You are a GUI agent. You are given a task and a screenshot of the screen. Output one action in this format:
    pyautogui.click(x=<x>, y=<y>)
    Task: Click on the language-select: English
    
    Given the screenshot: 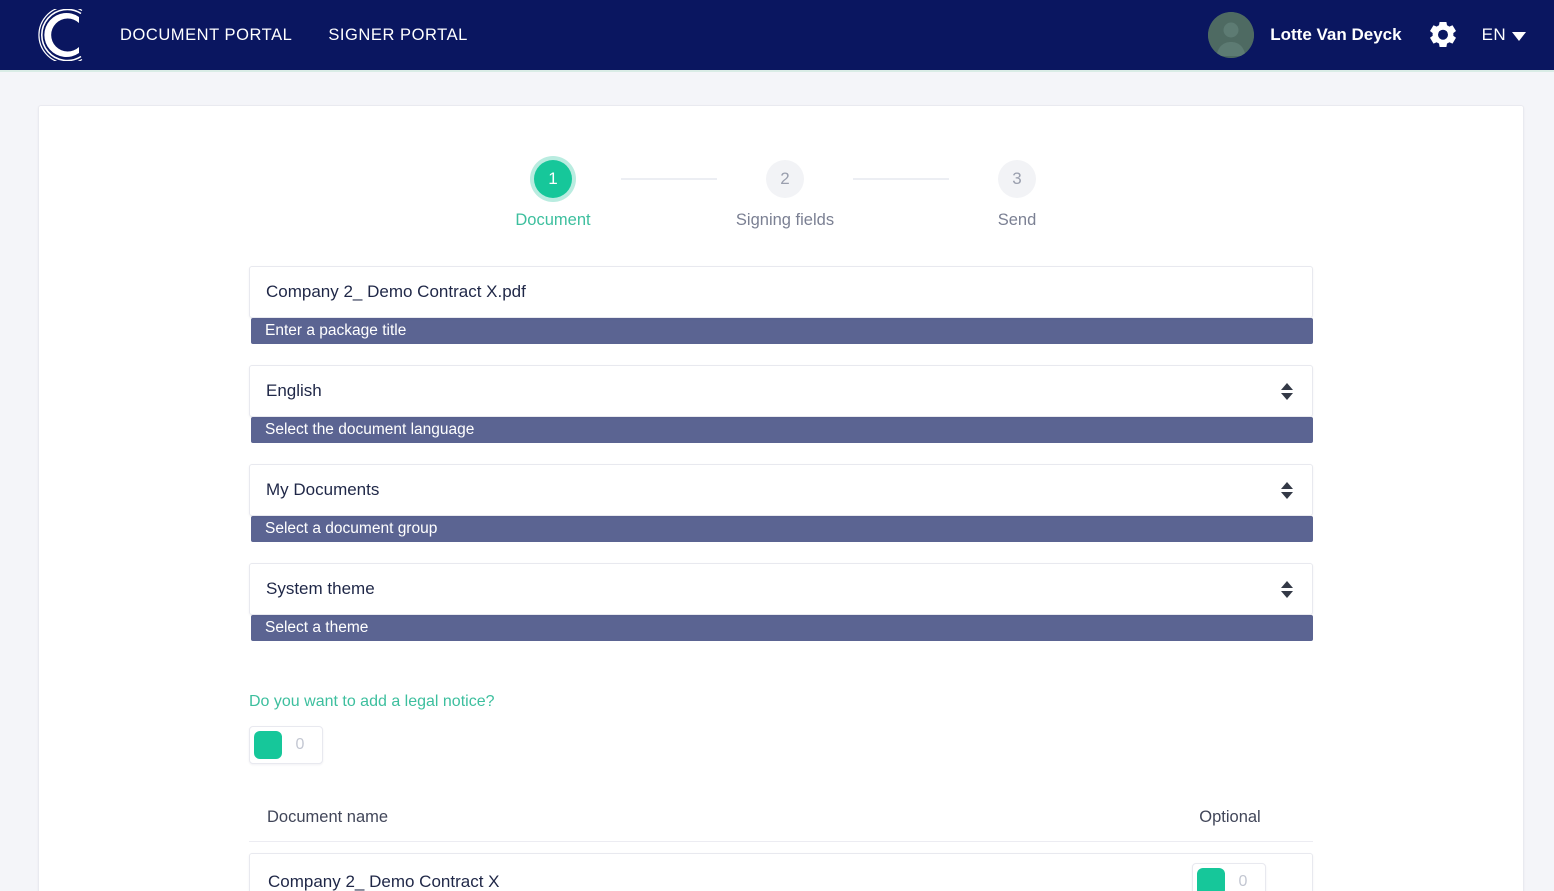 What is the action you would take?
    pyautogui.click(x=781, y=391)
    